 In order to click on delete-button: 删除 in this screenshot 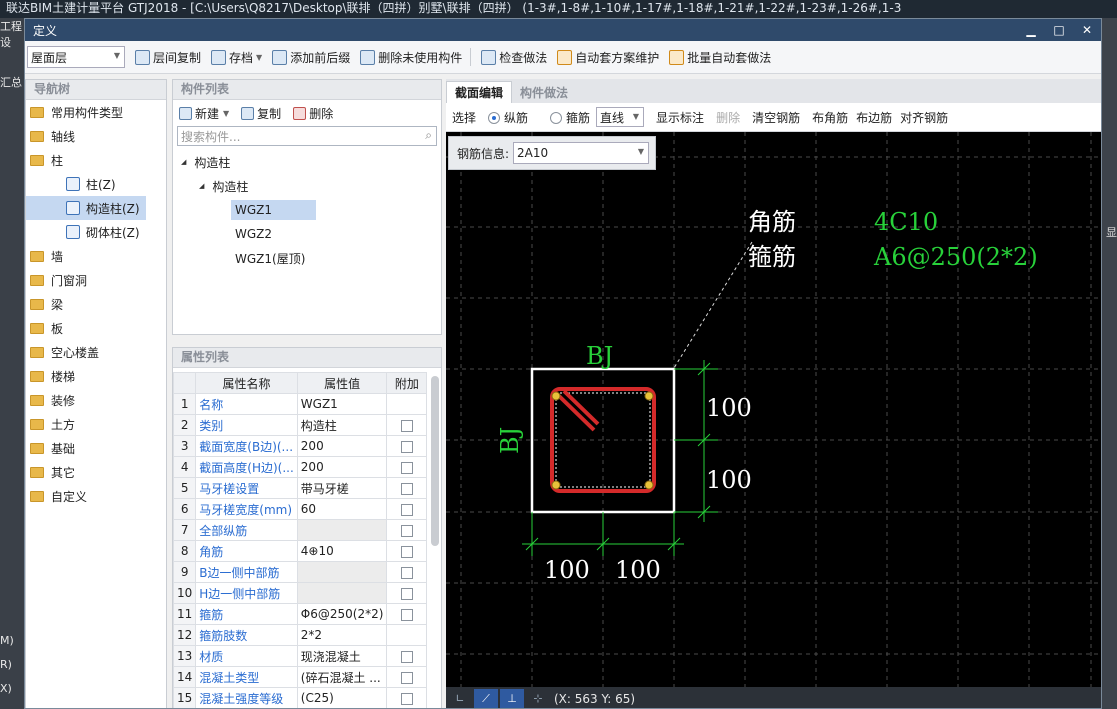, I will do `click(321, 113)`.